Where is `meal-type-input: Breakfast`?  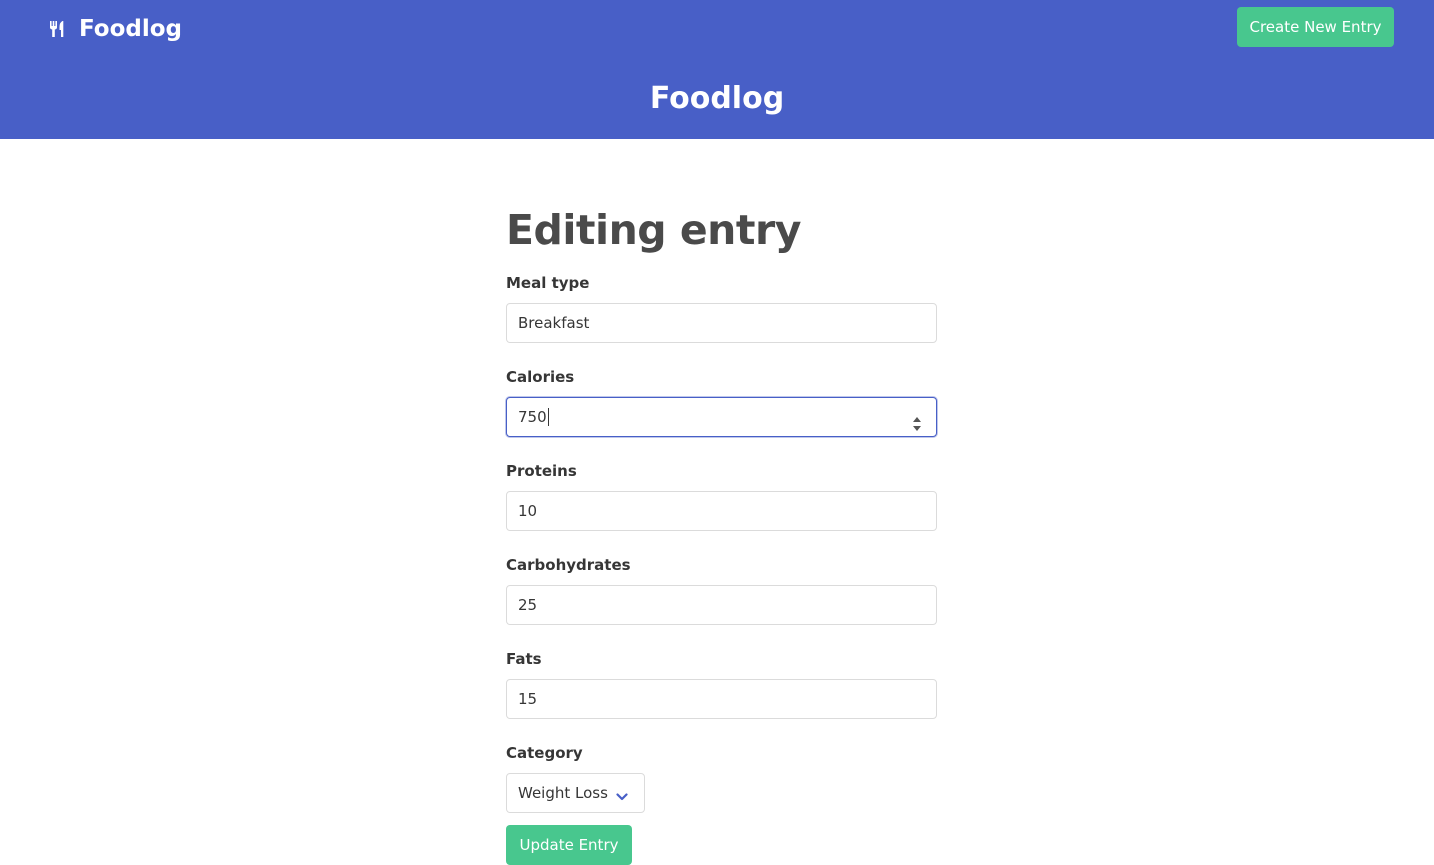 meal-type-input: Breakfast is located at coordinates (721, 323).